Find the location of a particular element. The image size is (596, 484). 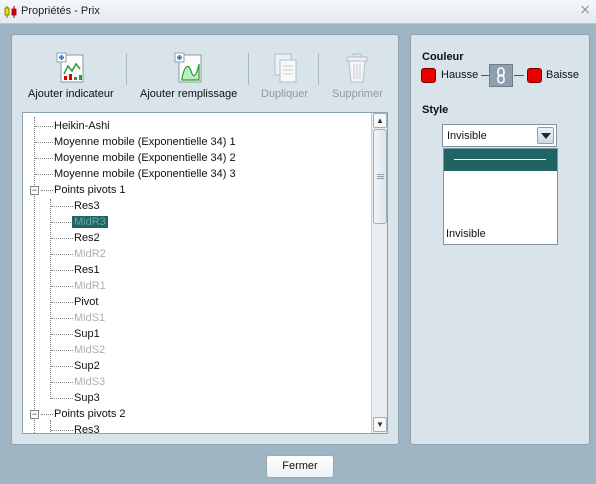

tree-item-label: Sup3 is located at coordinates (87, 398).